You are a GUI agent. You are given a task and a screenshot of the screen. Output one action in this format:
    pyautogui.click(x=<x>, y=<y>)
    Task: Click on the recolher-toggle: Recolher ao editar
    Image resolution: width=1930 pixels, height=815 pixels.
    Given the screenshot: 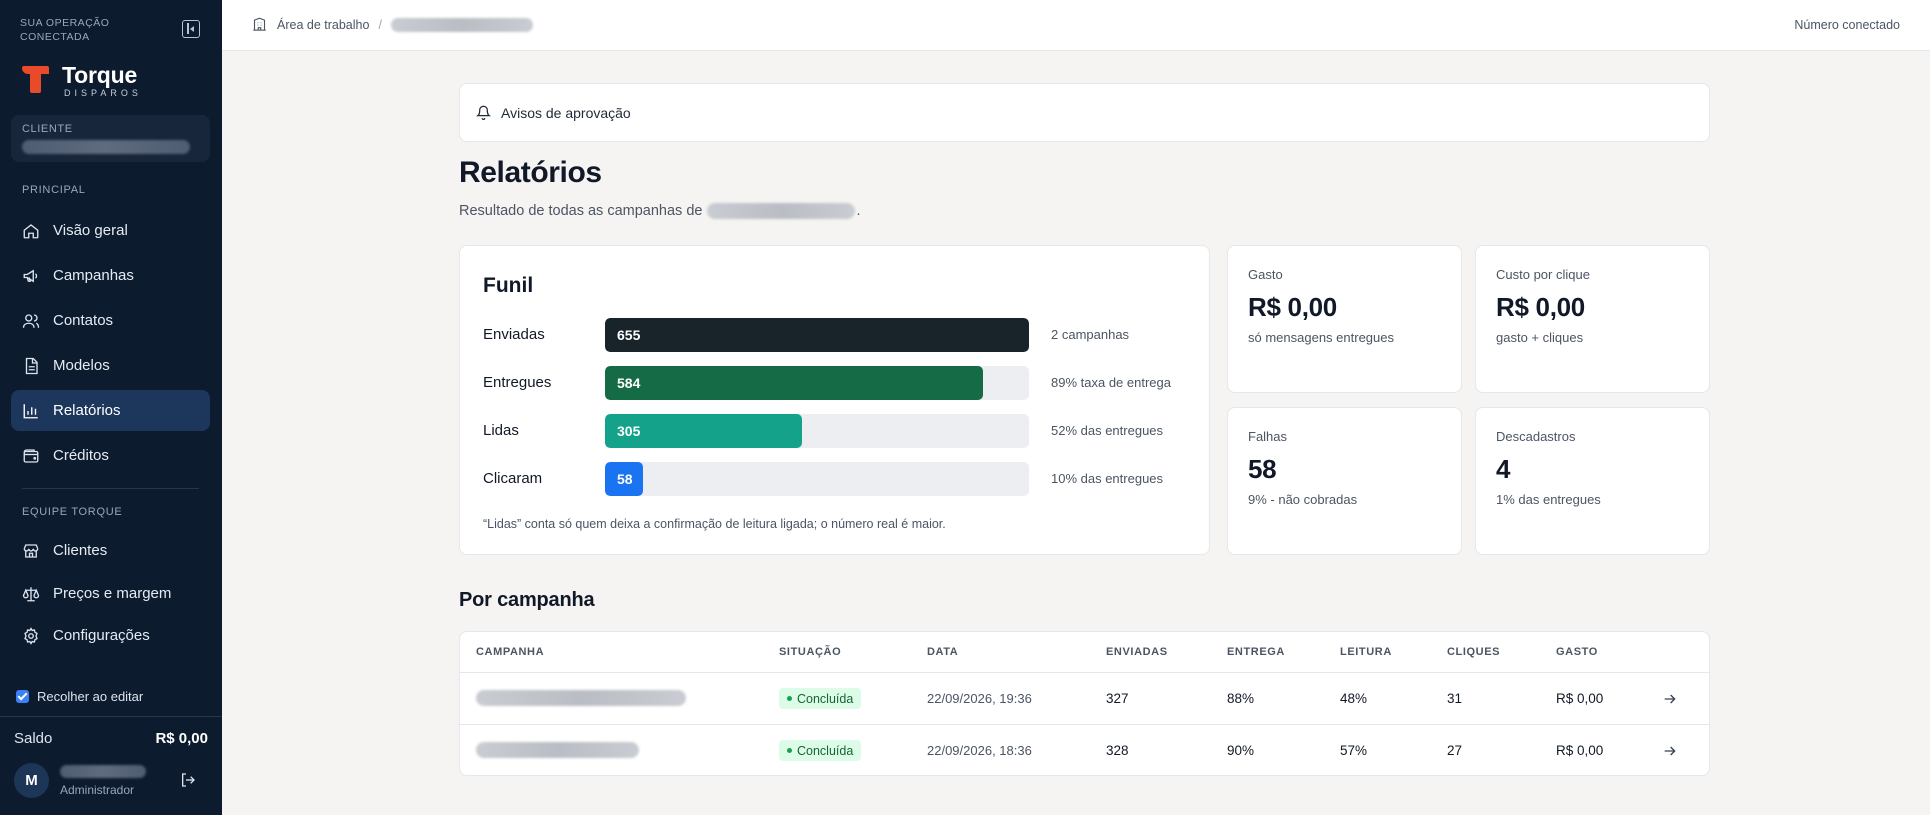 What is the action you would take?
    pyautogui.click(x=79, y=696)
    